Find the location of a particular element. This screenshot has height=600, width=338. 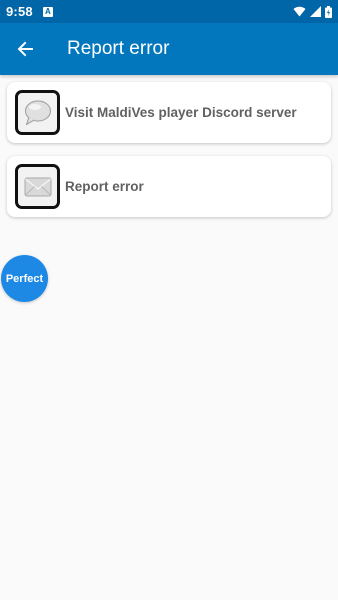

envelope-icon is located at coordinates (37, 186).